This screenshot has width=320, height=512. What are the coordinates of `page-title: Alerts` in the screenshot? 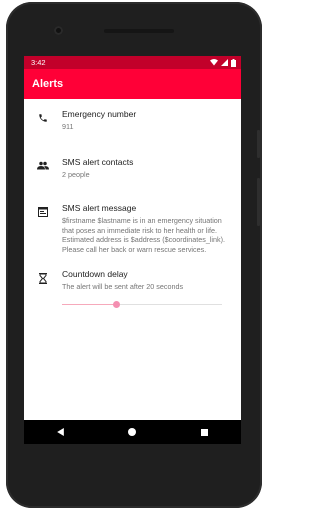 It's located at (48, 84).